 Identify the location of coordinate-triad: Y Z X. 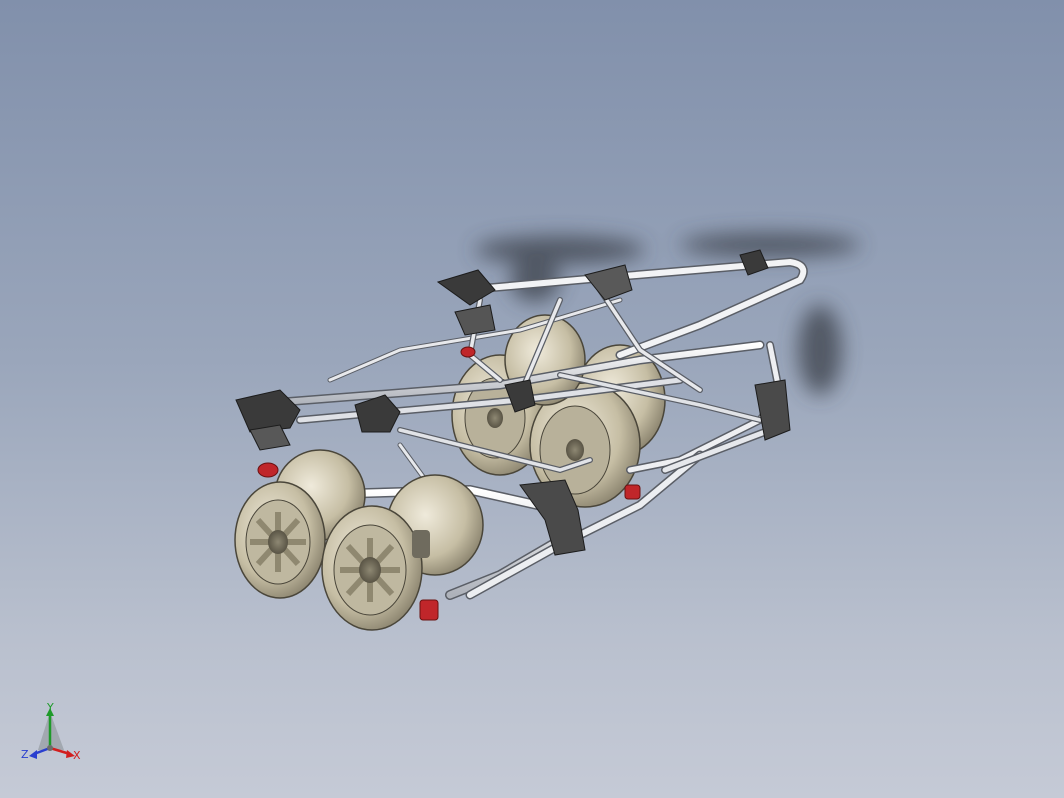
(53, 737).